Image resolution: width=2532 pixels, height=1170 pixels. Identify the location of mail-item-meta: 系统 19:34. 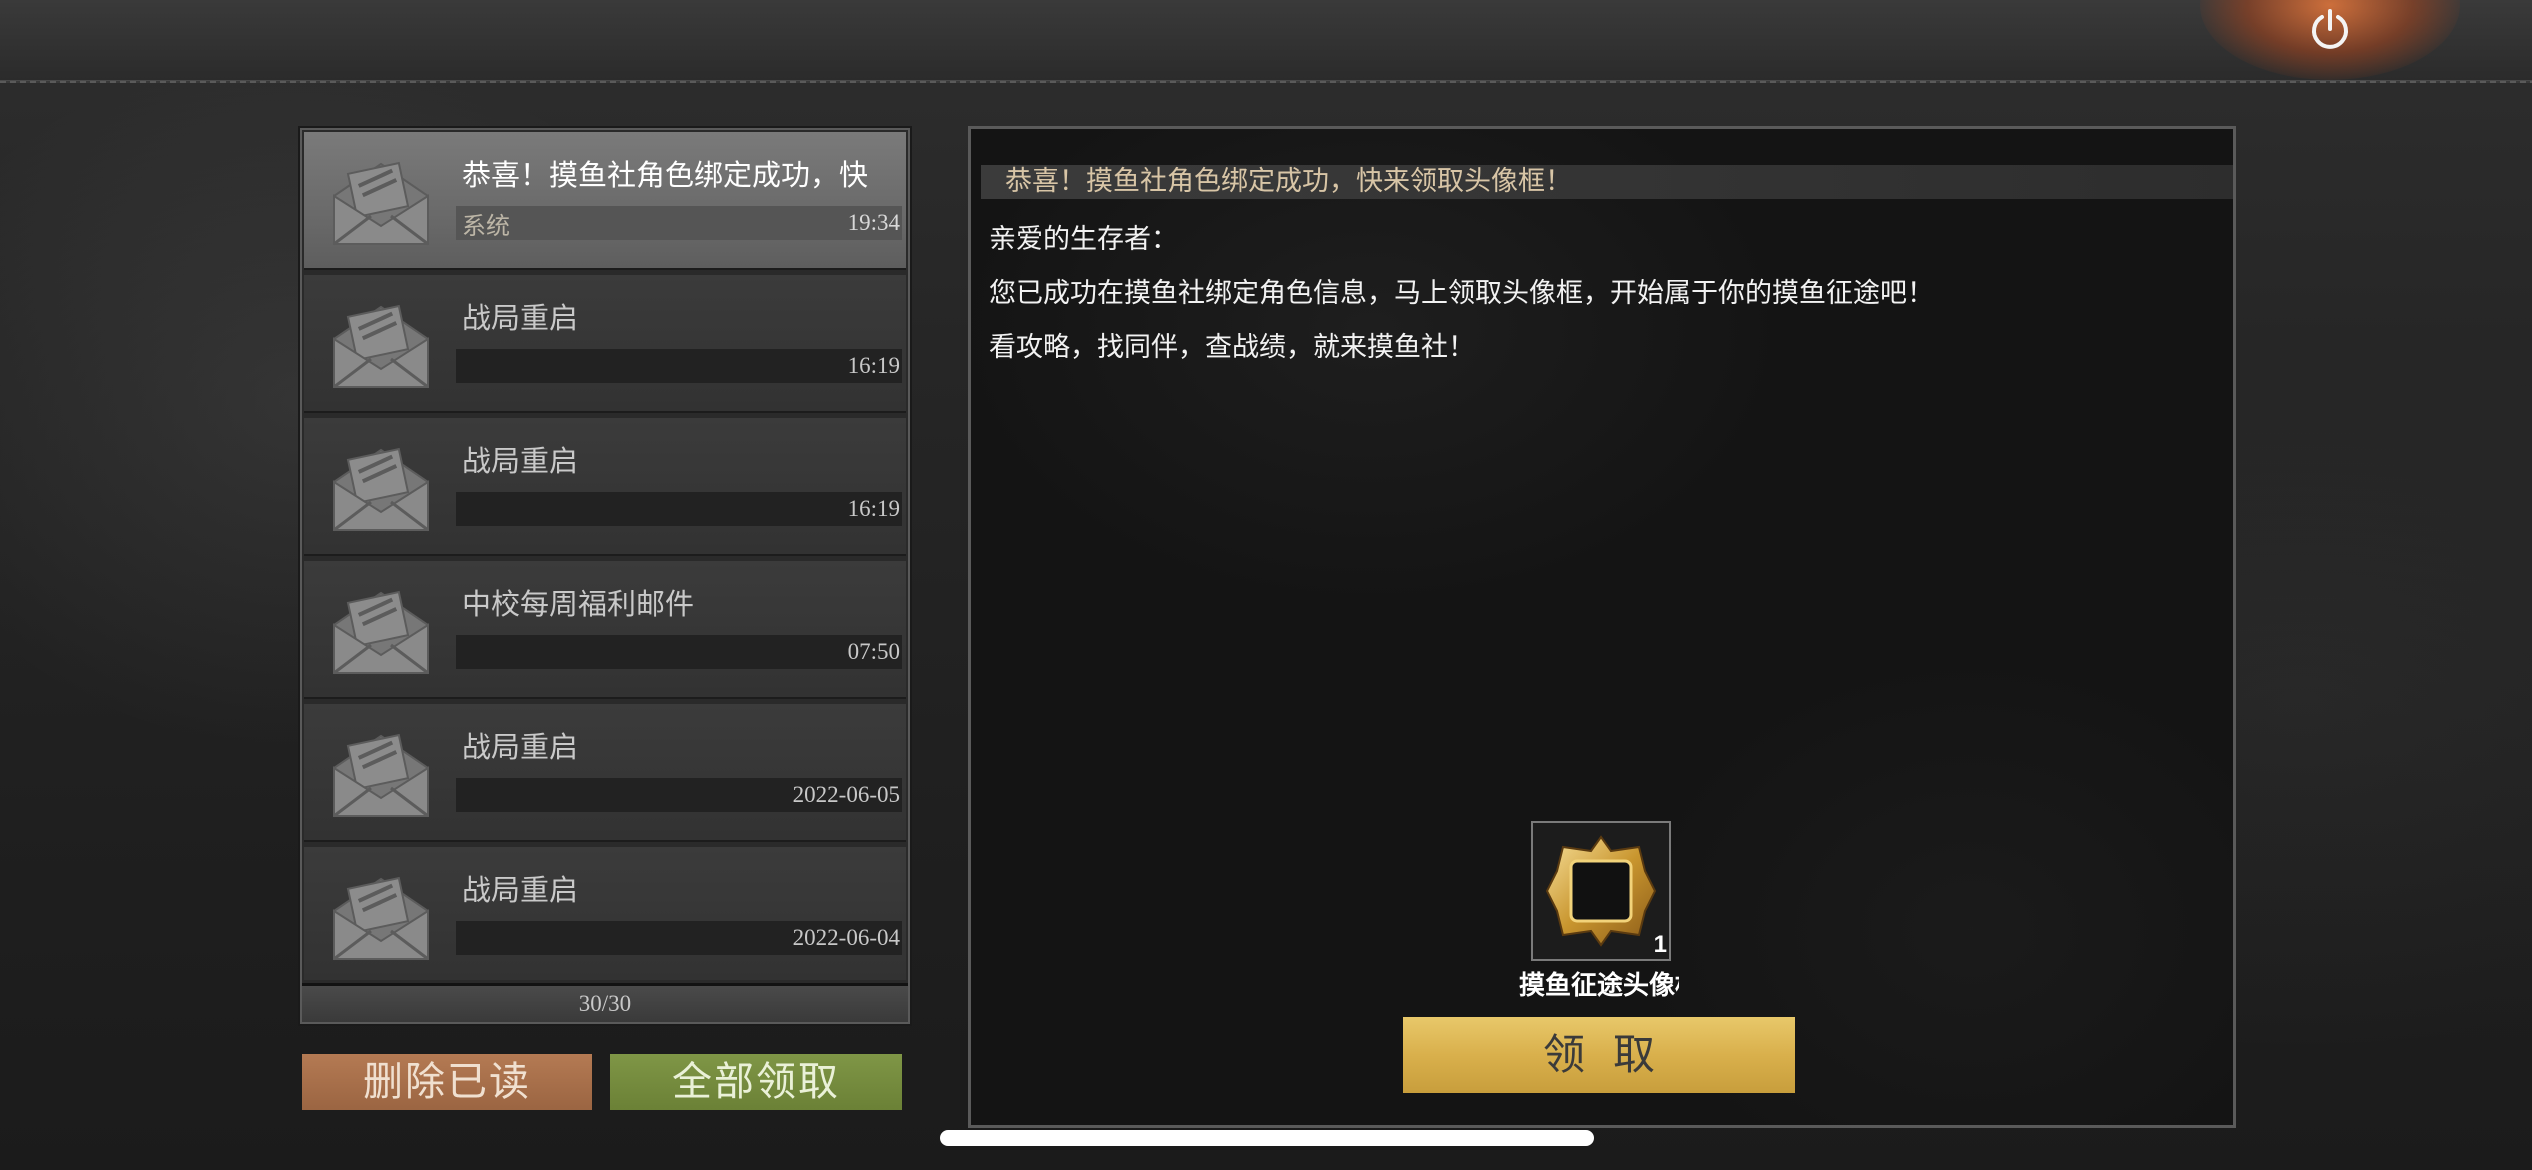
(679, 223).